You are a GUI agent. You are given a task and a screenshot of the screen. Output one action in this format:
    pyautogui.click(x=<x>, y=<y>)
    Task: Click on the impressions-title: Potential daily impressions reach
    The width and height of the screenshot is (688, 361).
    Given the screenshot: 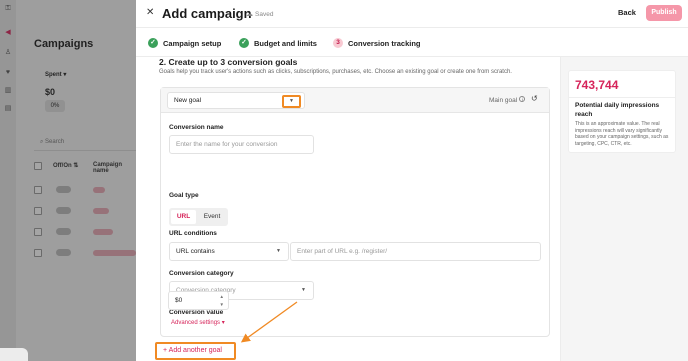 What is the action you would take?
    pyautogui.click(x=617, y=110)
    